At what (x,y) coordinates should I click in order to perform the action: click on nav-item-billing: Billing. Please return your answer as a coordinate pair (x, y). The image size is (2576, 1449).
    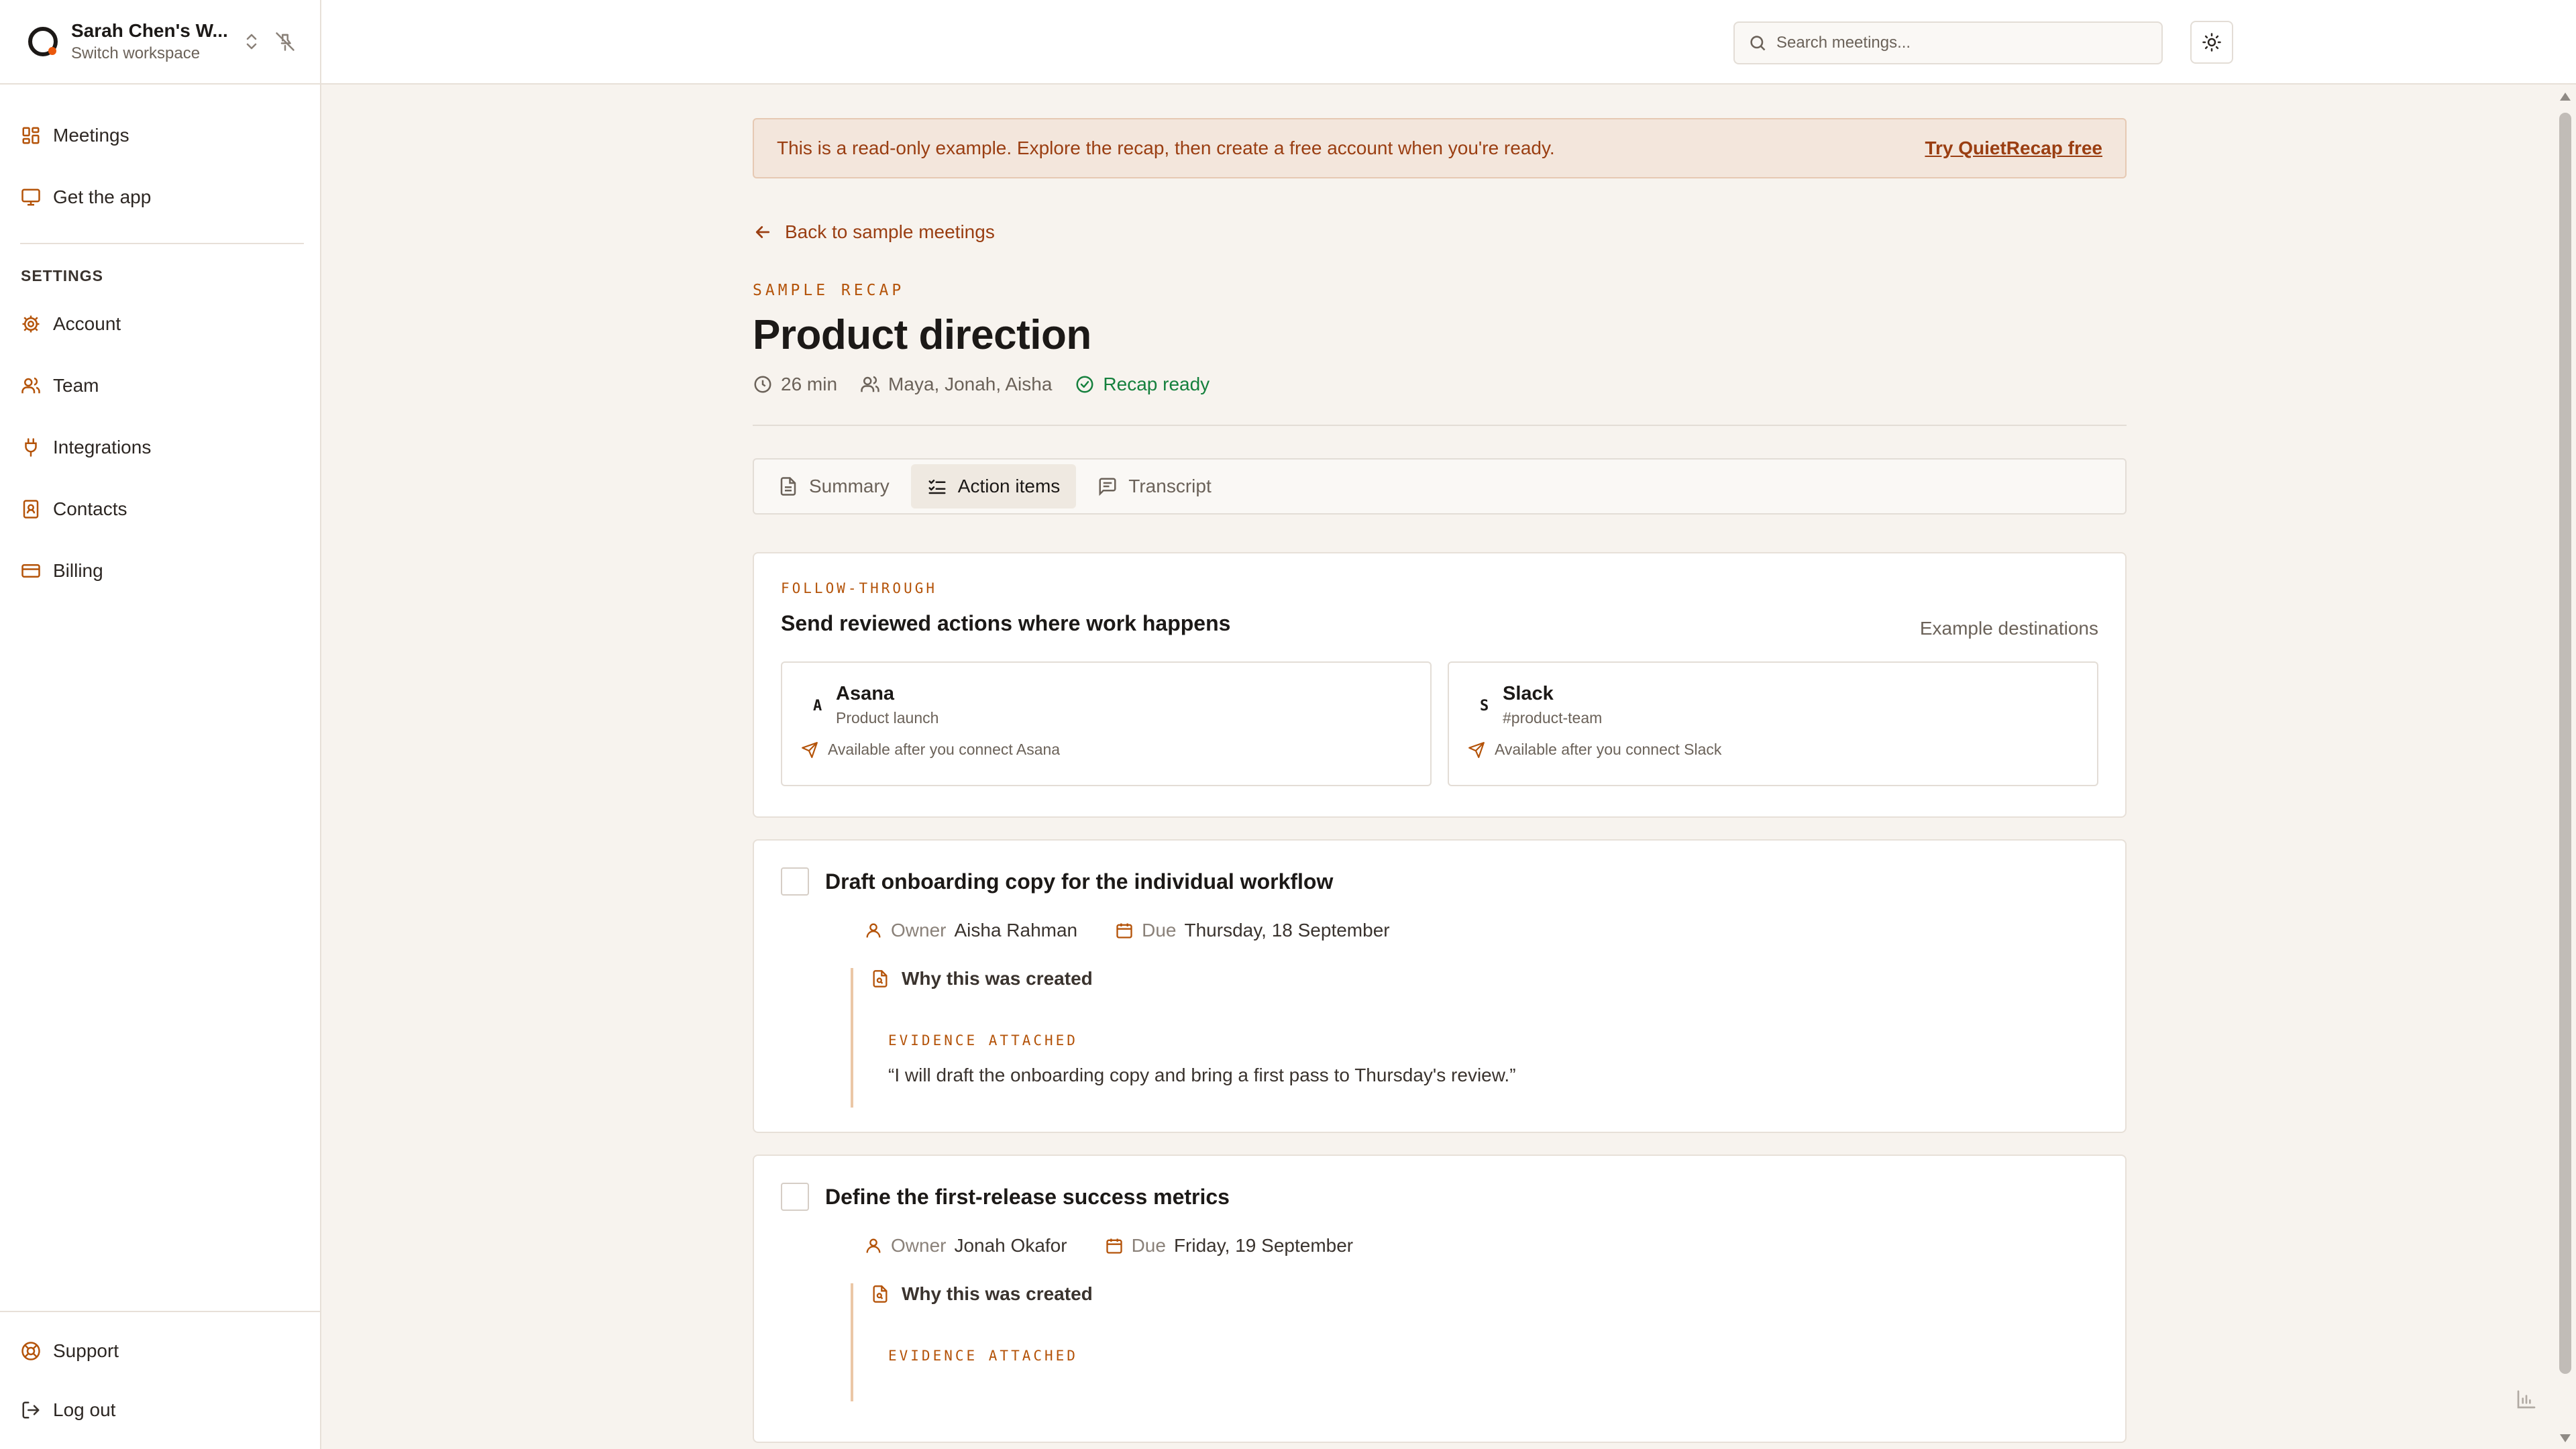
    Looking at the image, I should click on (160, 571).